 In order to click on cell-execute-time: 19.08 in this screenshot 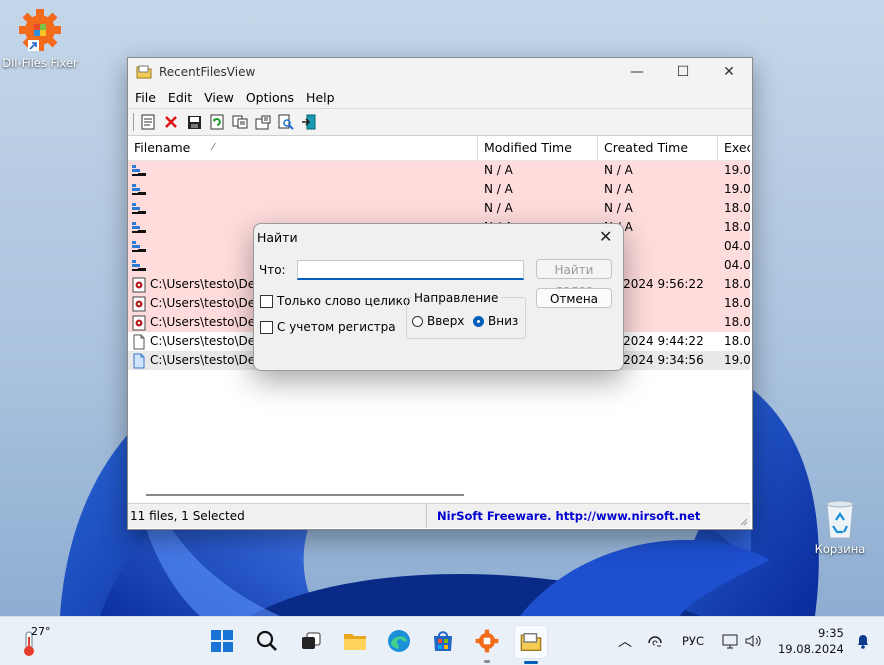, I will do `click(737, 189)`.